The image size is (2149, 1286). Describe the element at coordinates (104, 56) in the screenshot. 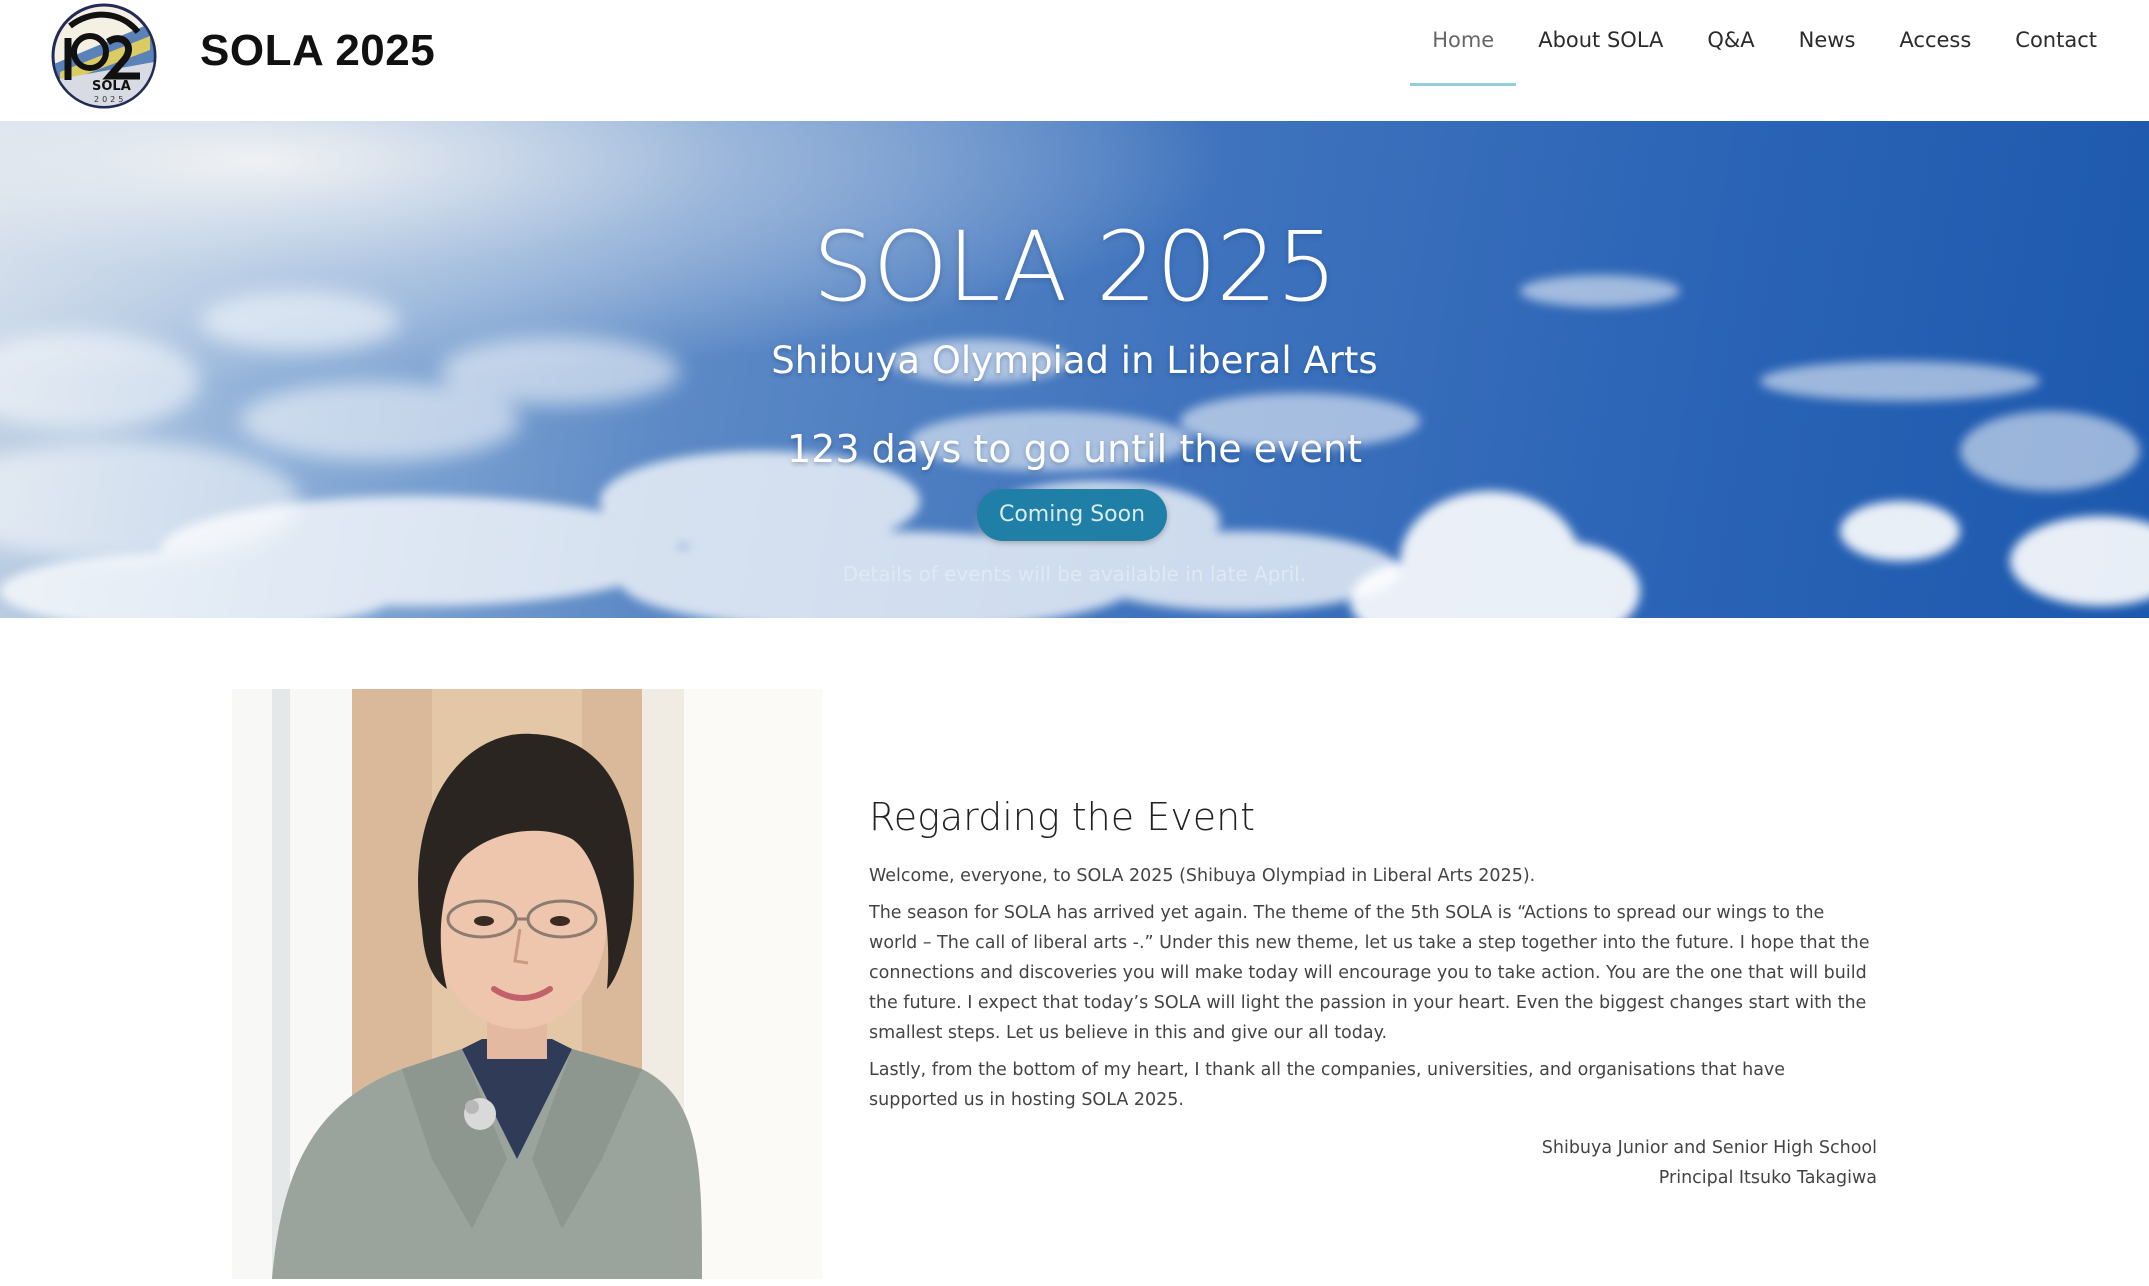

I see `sola-logo-icon: SOLA 2025` at that location.